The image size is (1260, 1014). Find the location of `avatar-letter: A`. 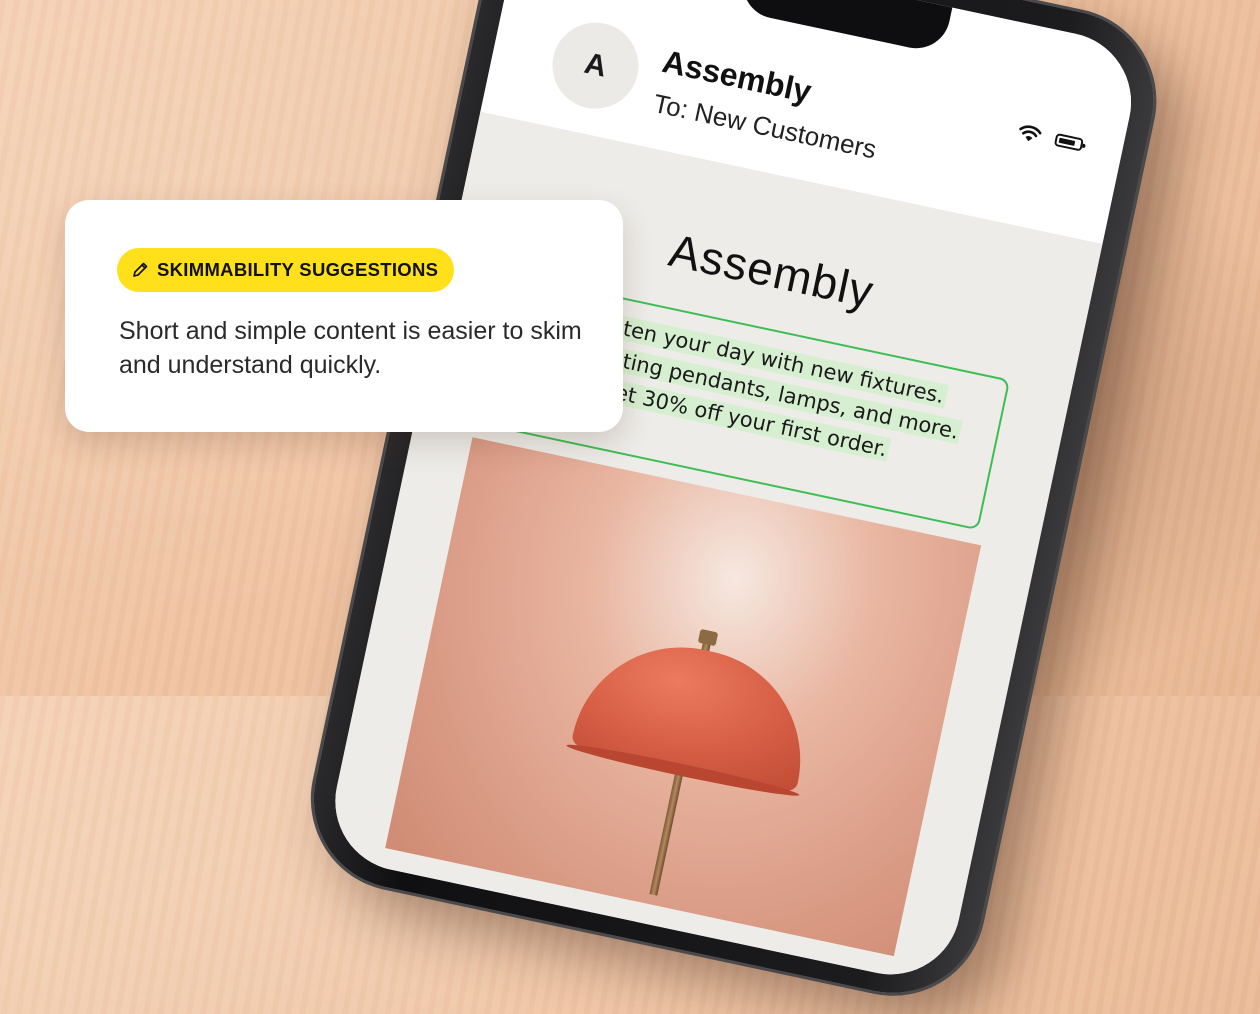

avatar-letter: A is located at coordinates (595, 65).